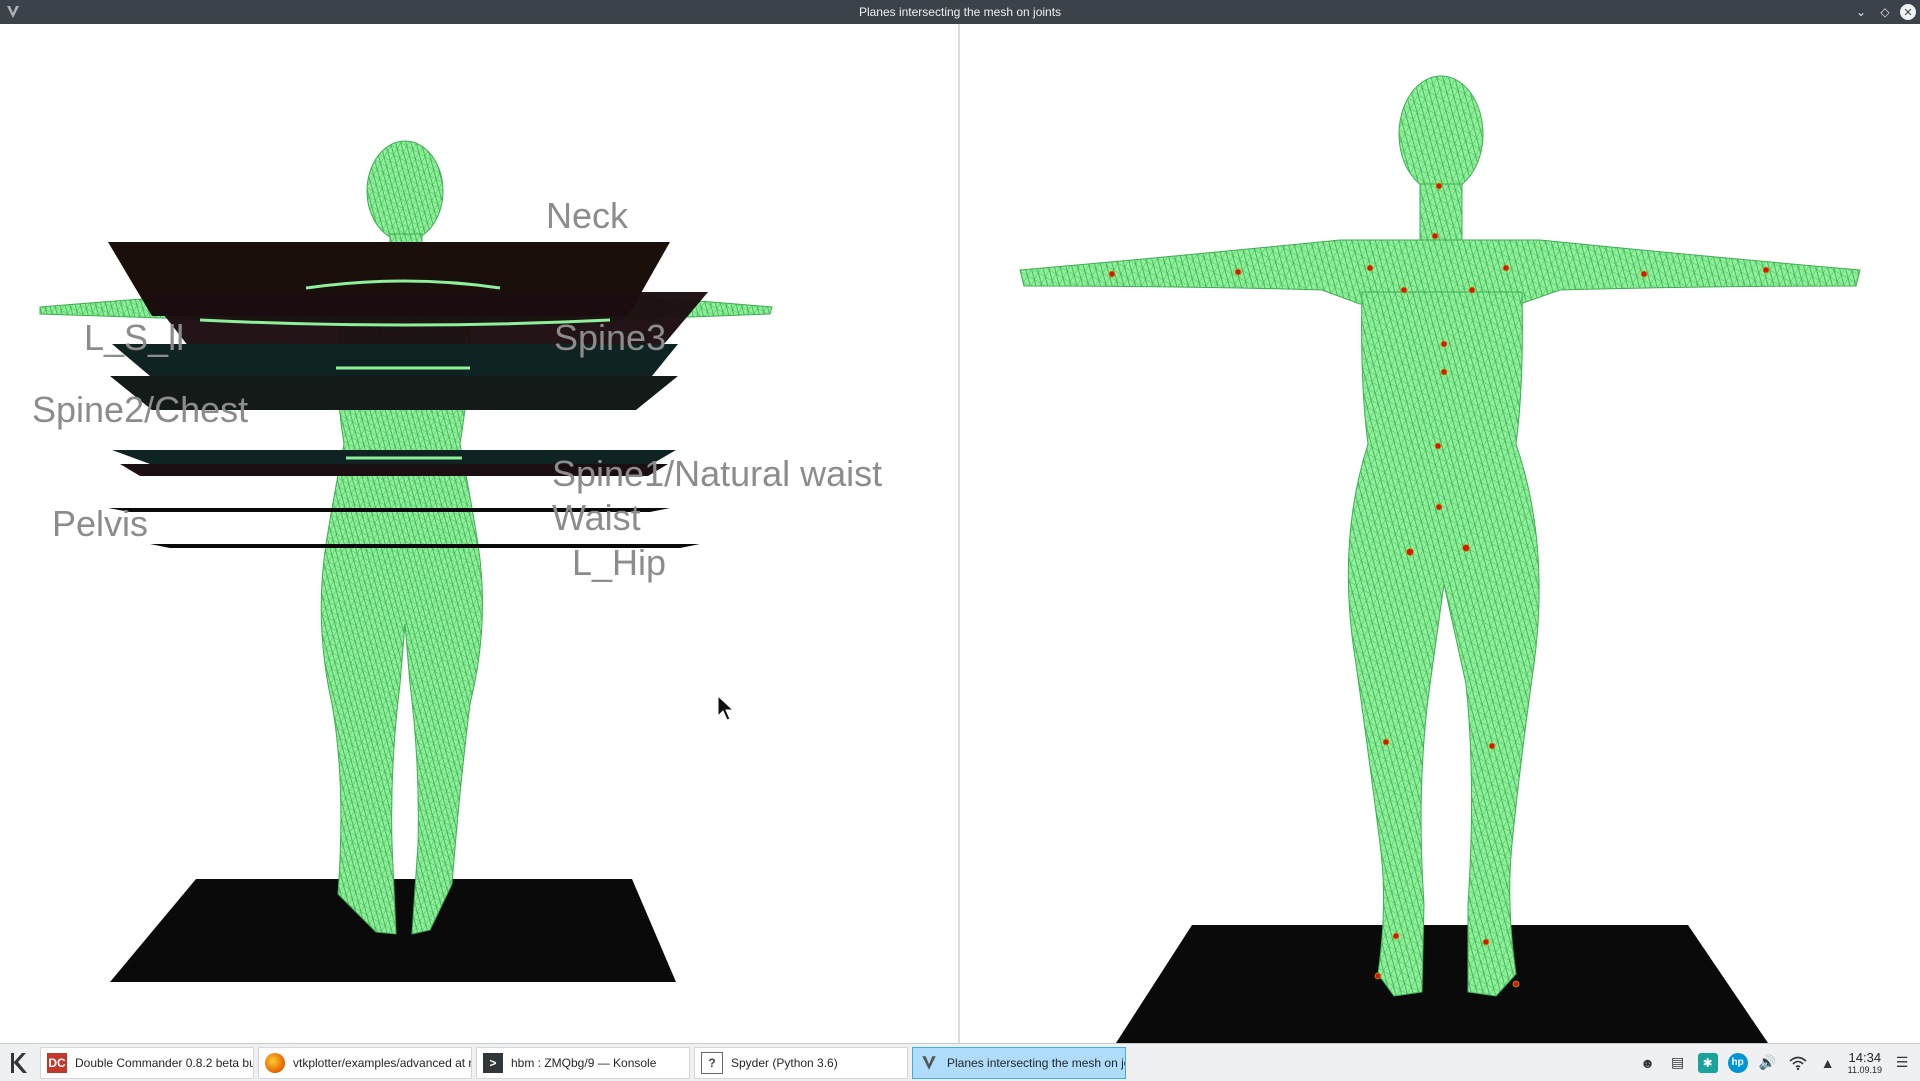 The width and height of the screenshot is (1920, 1081). I want to click on label-waist: Waist, so click(596, 517).